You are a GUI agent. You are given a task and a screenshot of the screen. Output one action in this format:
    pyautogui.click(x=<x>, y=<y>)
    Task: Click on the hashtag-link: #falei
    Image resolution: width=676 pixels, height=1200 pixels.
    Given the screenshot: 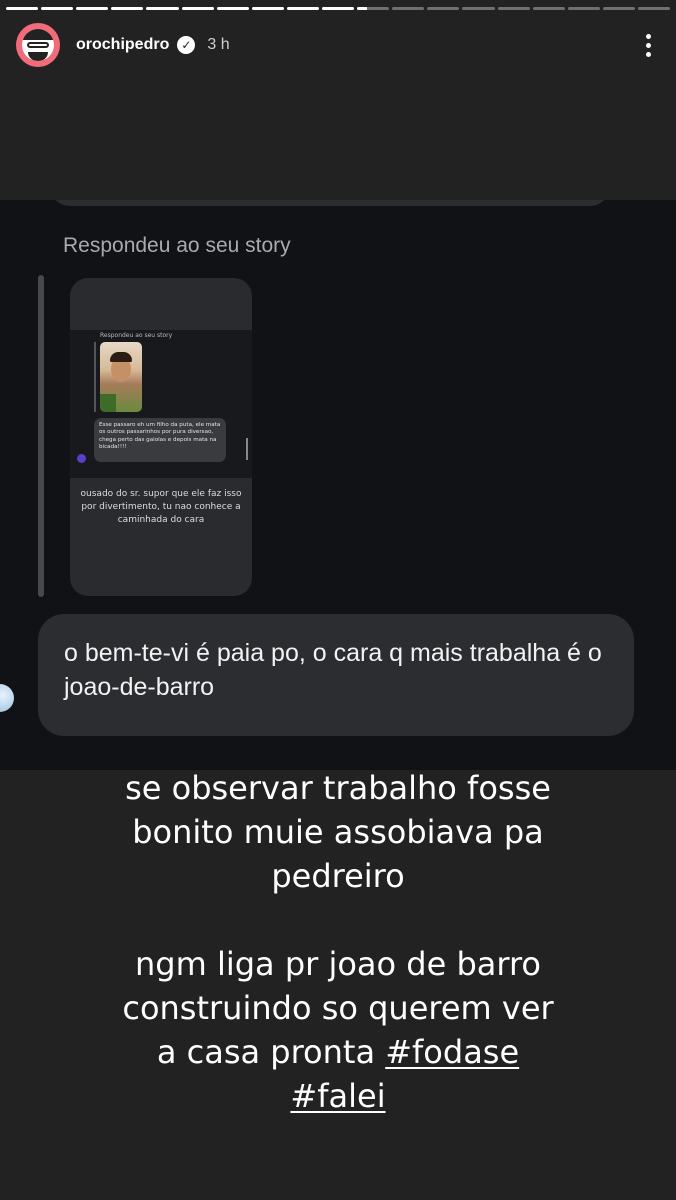 What is the action you would take?
    pyautogui.click(x=337, y=1096)
    